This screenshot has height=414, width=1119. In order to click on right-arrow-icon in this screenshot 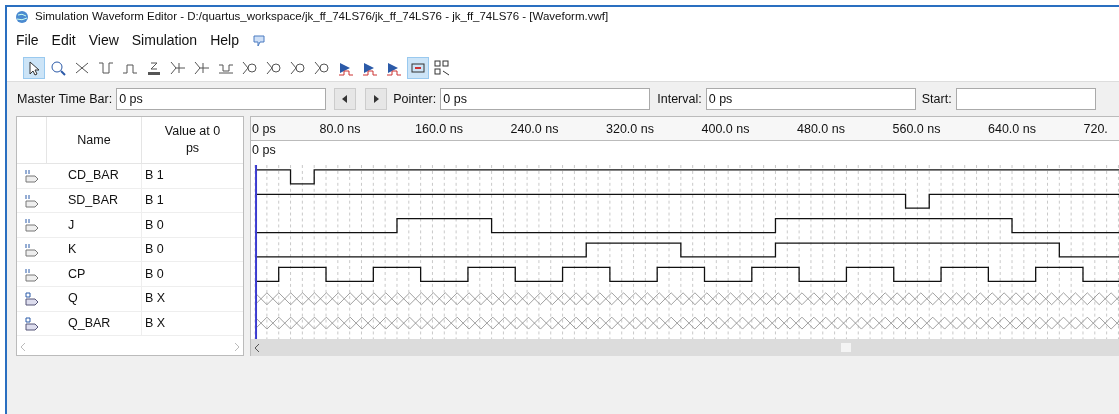, I will do `click(376, 99)`.